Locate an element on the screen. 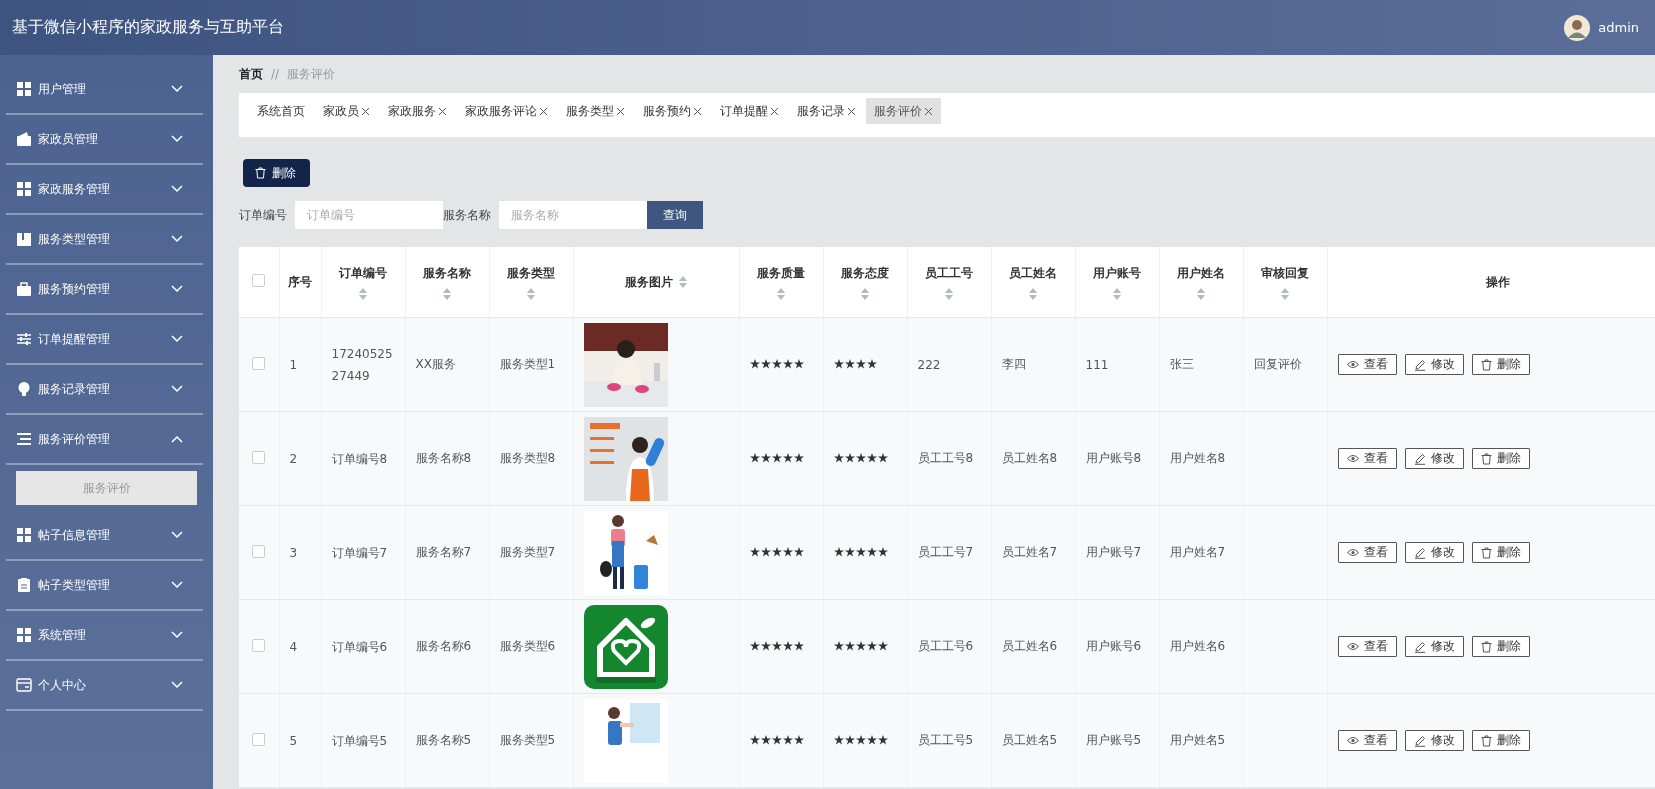  table-cell: XX服务 is located at coordinates (435, 364).